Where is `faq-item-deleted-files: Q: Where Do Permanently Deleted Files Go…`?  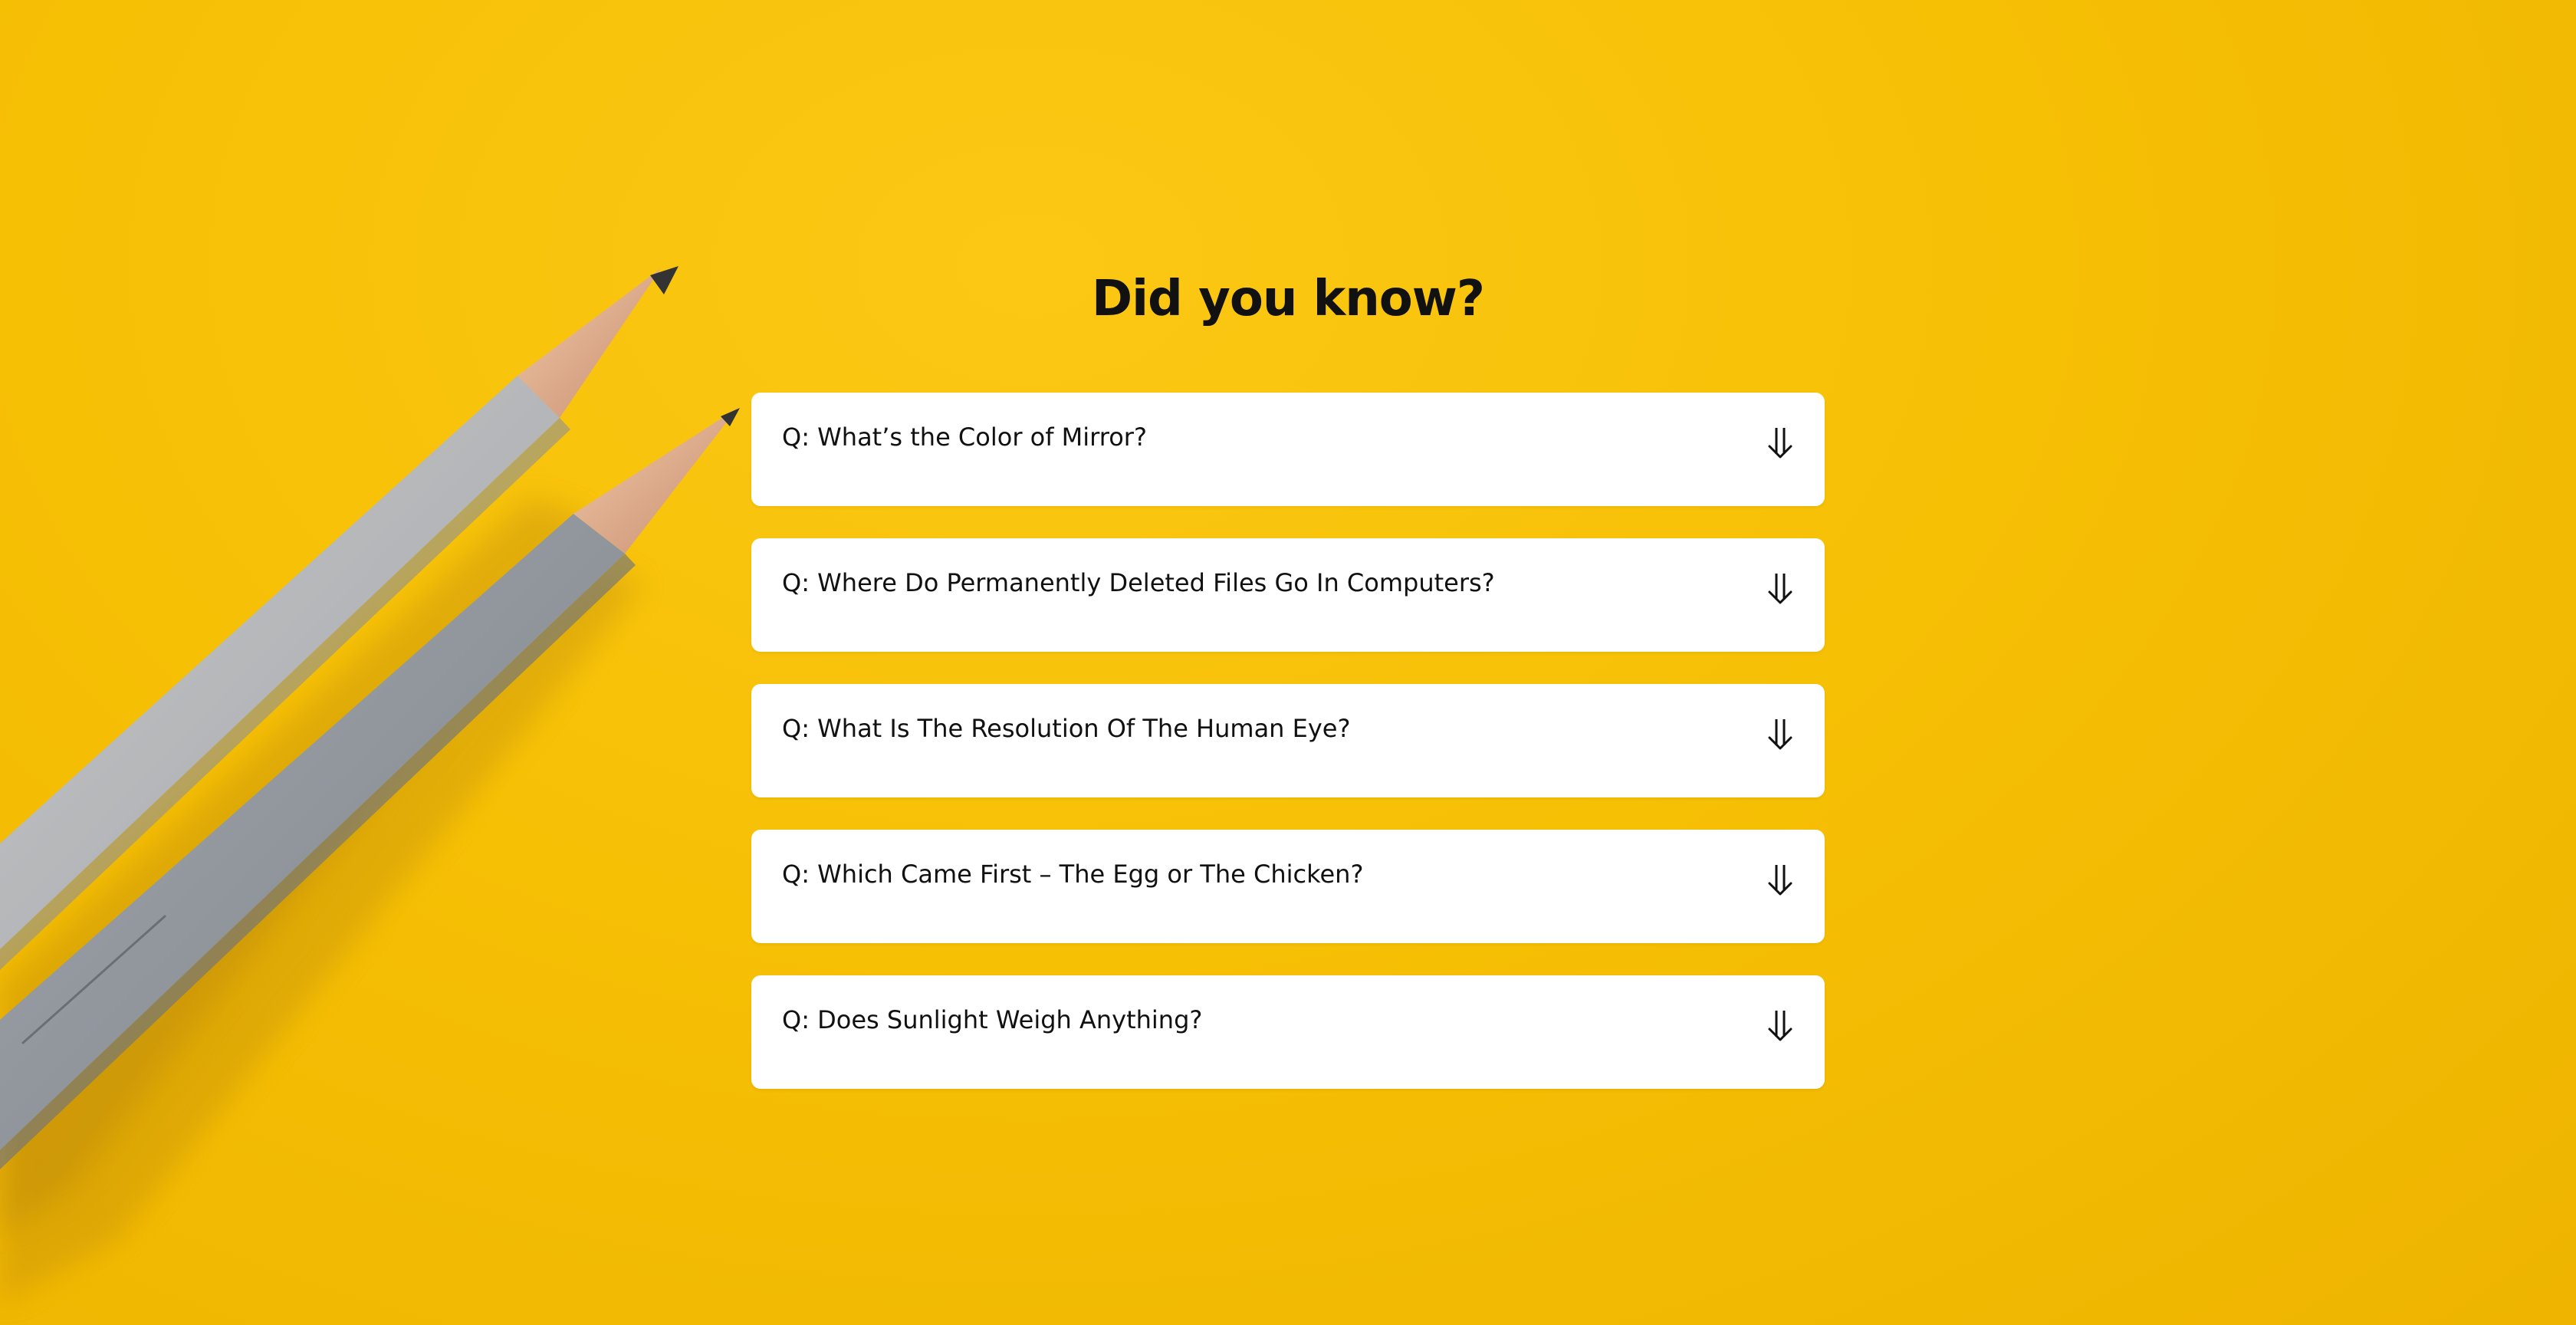
faq-item-deleted-files: Q: Where Do Permanently Deleted Files Go… is located at coordinates (1288, 595).